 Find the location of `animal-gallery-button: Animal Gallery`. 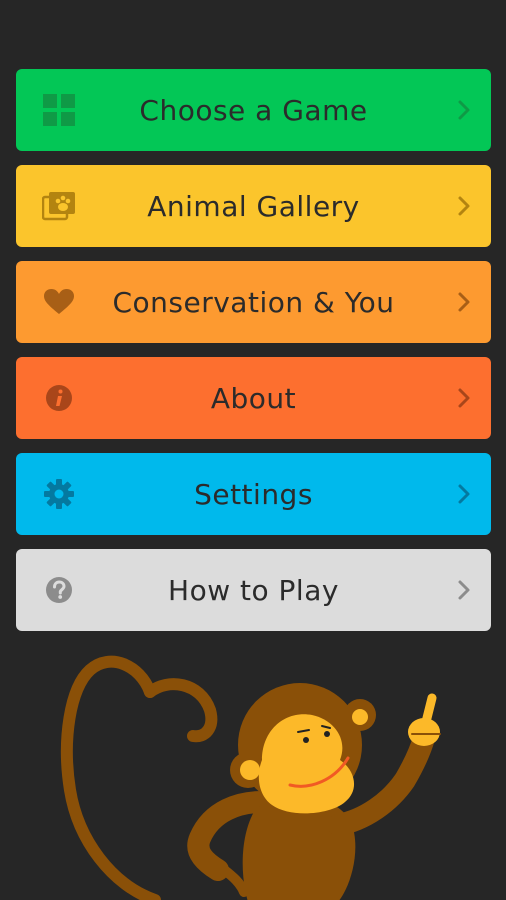

animal-gallery-button: Animal Gallery is located at coordinates (253, 206).